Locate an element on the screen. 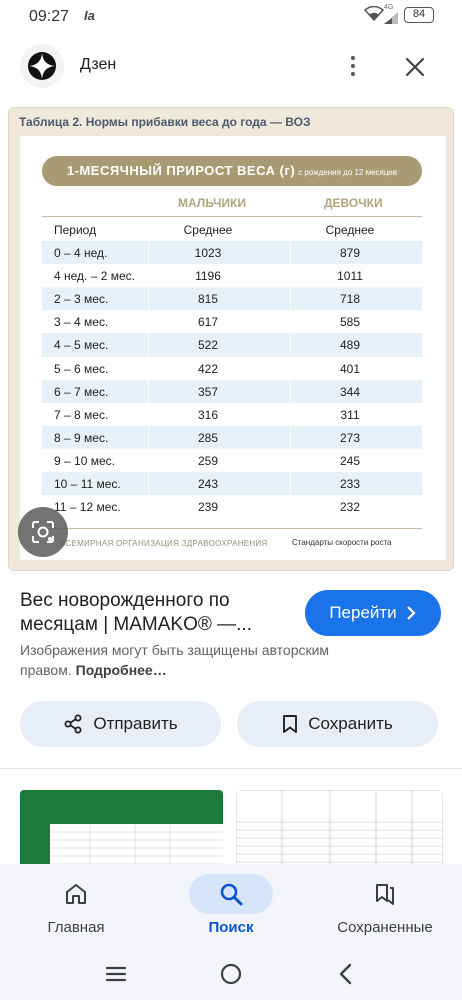 The height and width of the screenshot is (1000, 462). table-row: 0 – 4 нед. 1023 879 is located at coordinates (232, 253).